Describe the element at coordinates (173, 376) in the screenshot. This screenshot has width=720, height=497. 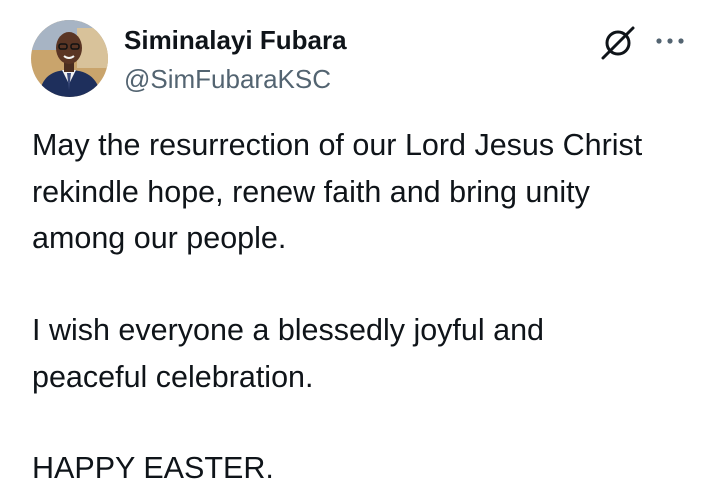
I see `tweet-line: peaceful celebration.` at that location.